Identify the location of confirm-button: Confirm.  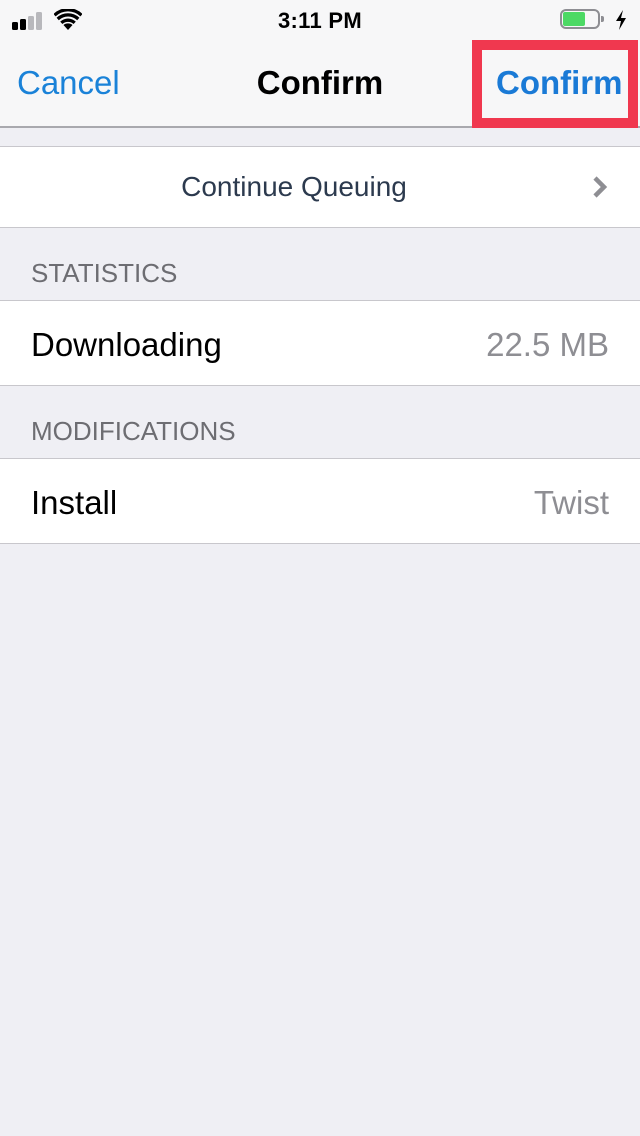
(559, 83).